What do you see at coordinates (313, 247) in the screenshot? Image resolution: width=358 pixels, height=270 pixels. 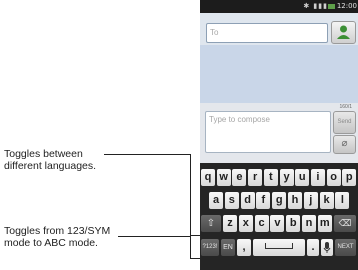 I see `period-key: .` at bounding box center [313, 247].